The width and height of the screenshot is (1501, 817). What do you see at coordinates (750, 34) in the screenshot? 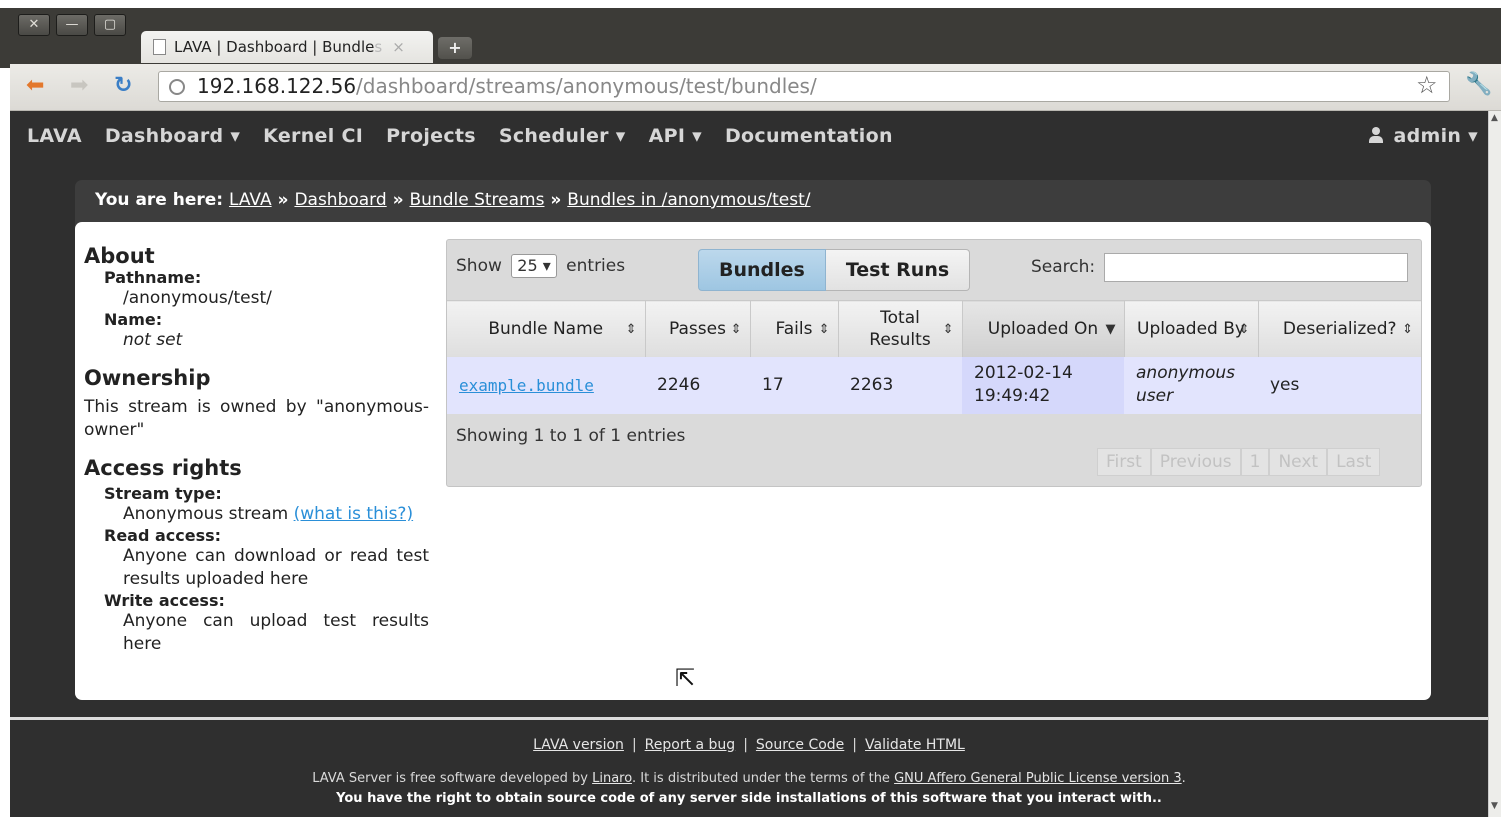
I see `browser-titlebar: ✕ — ▢ LAVA | Dashboard | Bundle s × +` at bounding box center [750, 34].